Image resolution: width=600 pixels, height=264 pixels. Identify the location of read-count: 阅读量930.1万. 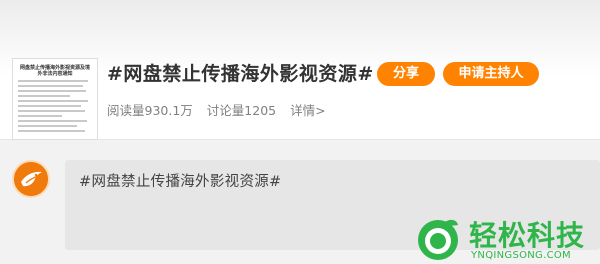
(150, 110).